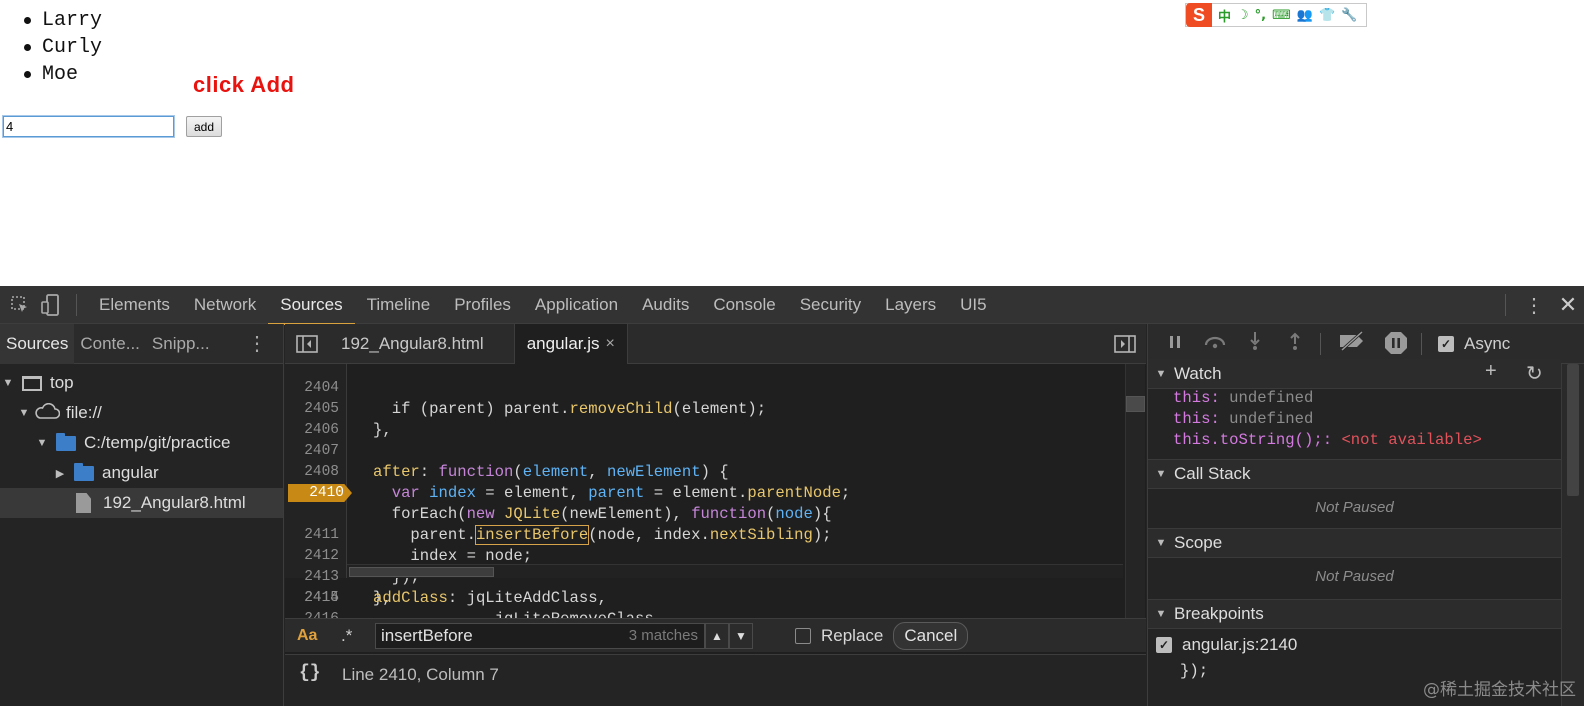 The image size is (1584, 706). Describe the element at coordinates (141, 413) in the screenshot. I see `tree-node-file-scheme: ▼ file://` at that location.